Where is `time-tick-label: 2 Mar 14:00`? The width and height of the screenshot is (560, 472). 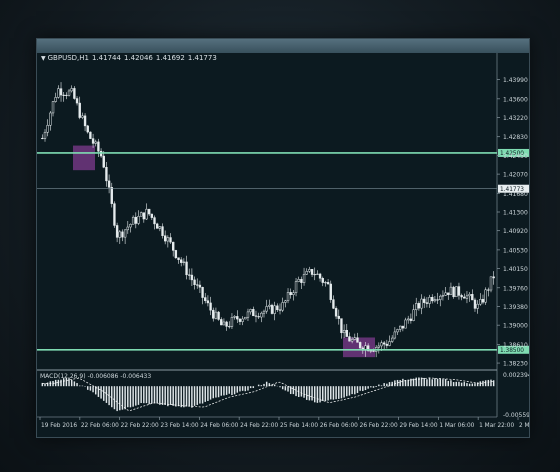
time-tick-label: 2 Mar 14:00 is located at coordinates (524, 426).